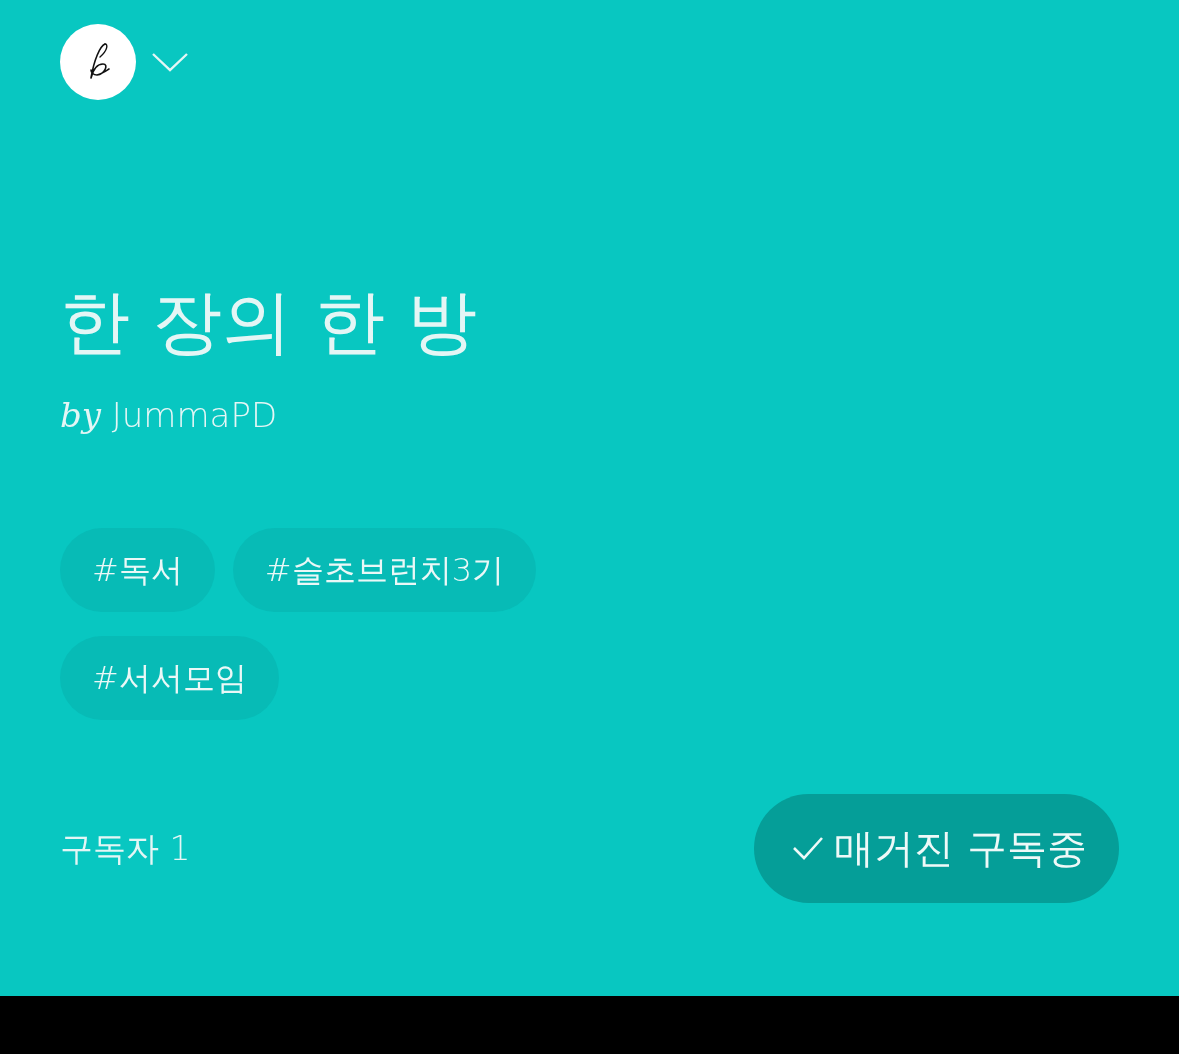 This screenshot has width=1179, height=1054. I want to click on subscriber-count: 구독자 1, so click(125, 848).